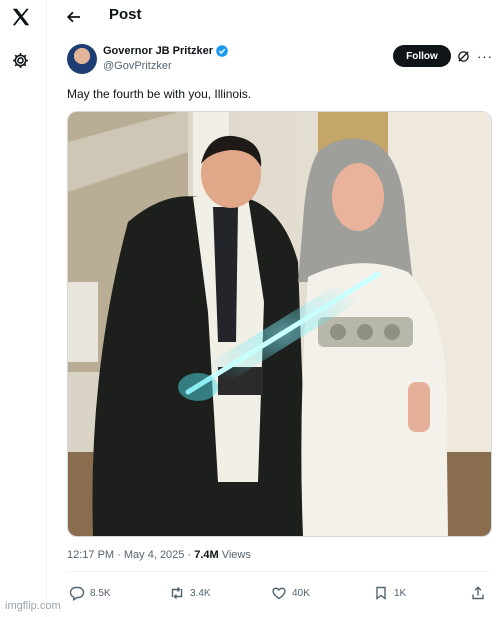 This screenshot has height=617, width=500. I want to click on reply-button: 8.5K, so click(90, 593).